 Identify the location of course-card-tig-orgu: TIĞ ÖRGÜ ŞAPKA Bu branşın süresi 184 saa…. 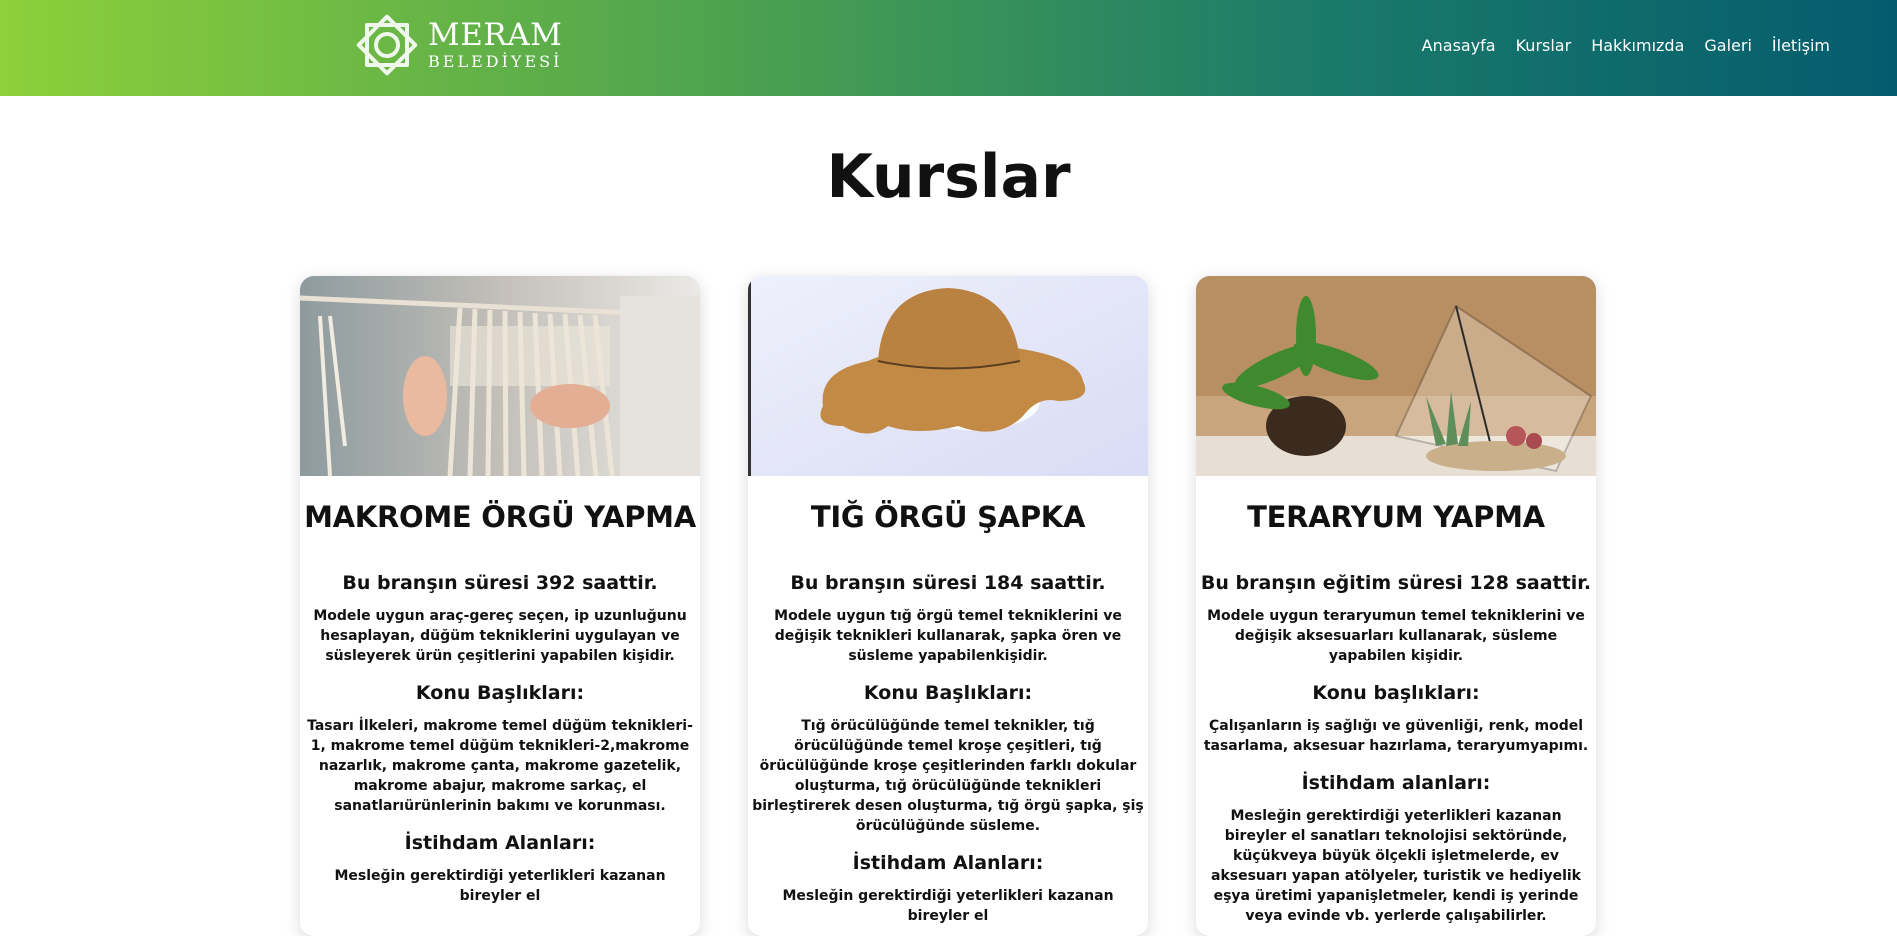
(948, 606).